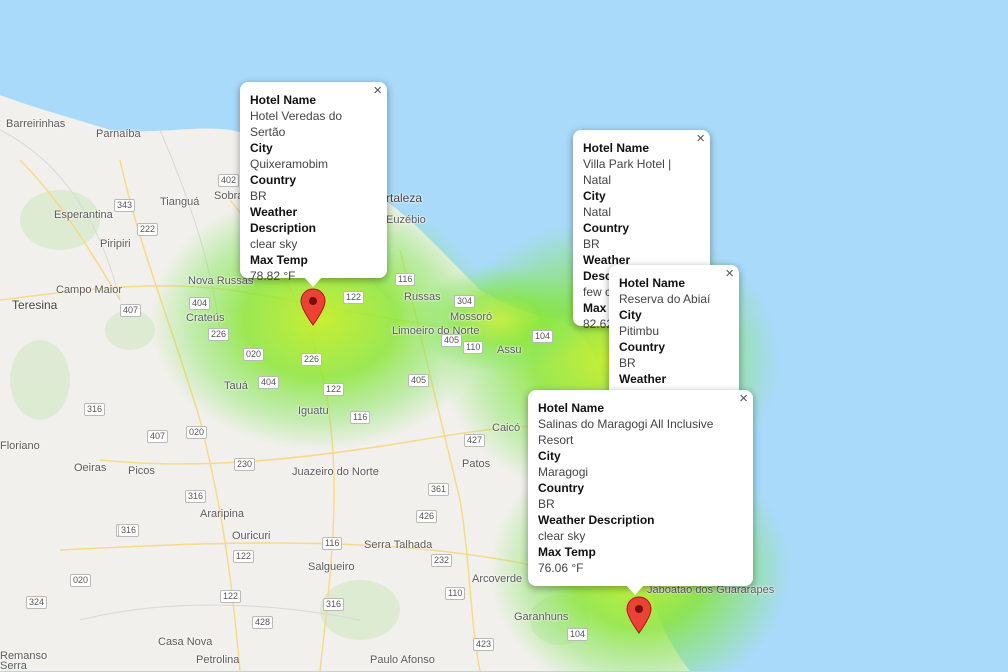  I want to click on map-place-label: Limoeiro do Norte, so click(436, 331).